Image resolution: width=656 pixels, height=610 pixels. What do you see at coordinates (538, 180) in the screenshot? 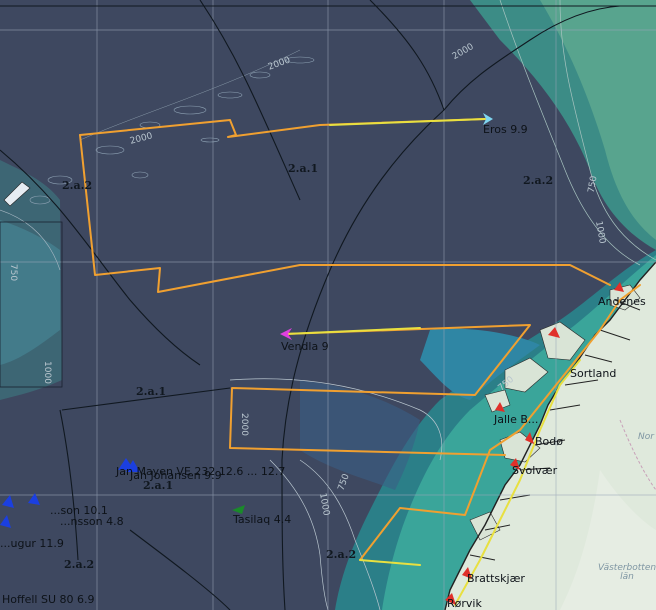
I see `zone-label-2a2-east: 2.a.2` at bounding box center [538, 180].